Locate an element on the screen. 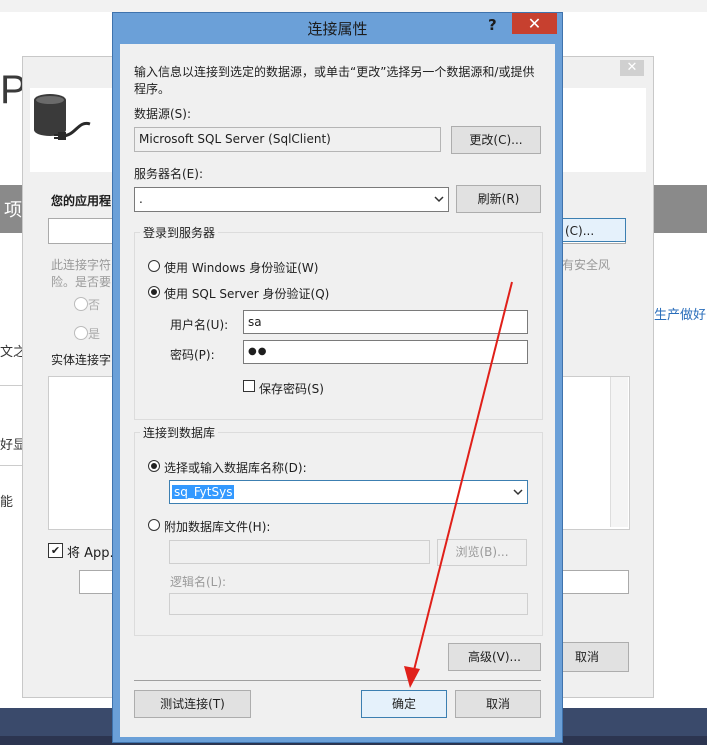 The width and height of the screenshot is (707, 745). password-label: 密码(P): is located at coordinates (192, 355).